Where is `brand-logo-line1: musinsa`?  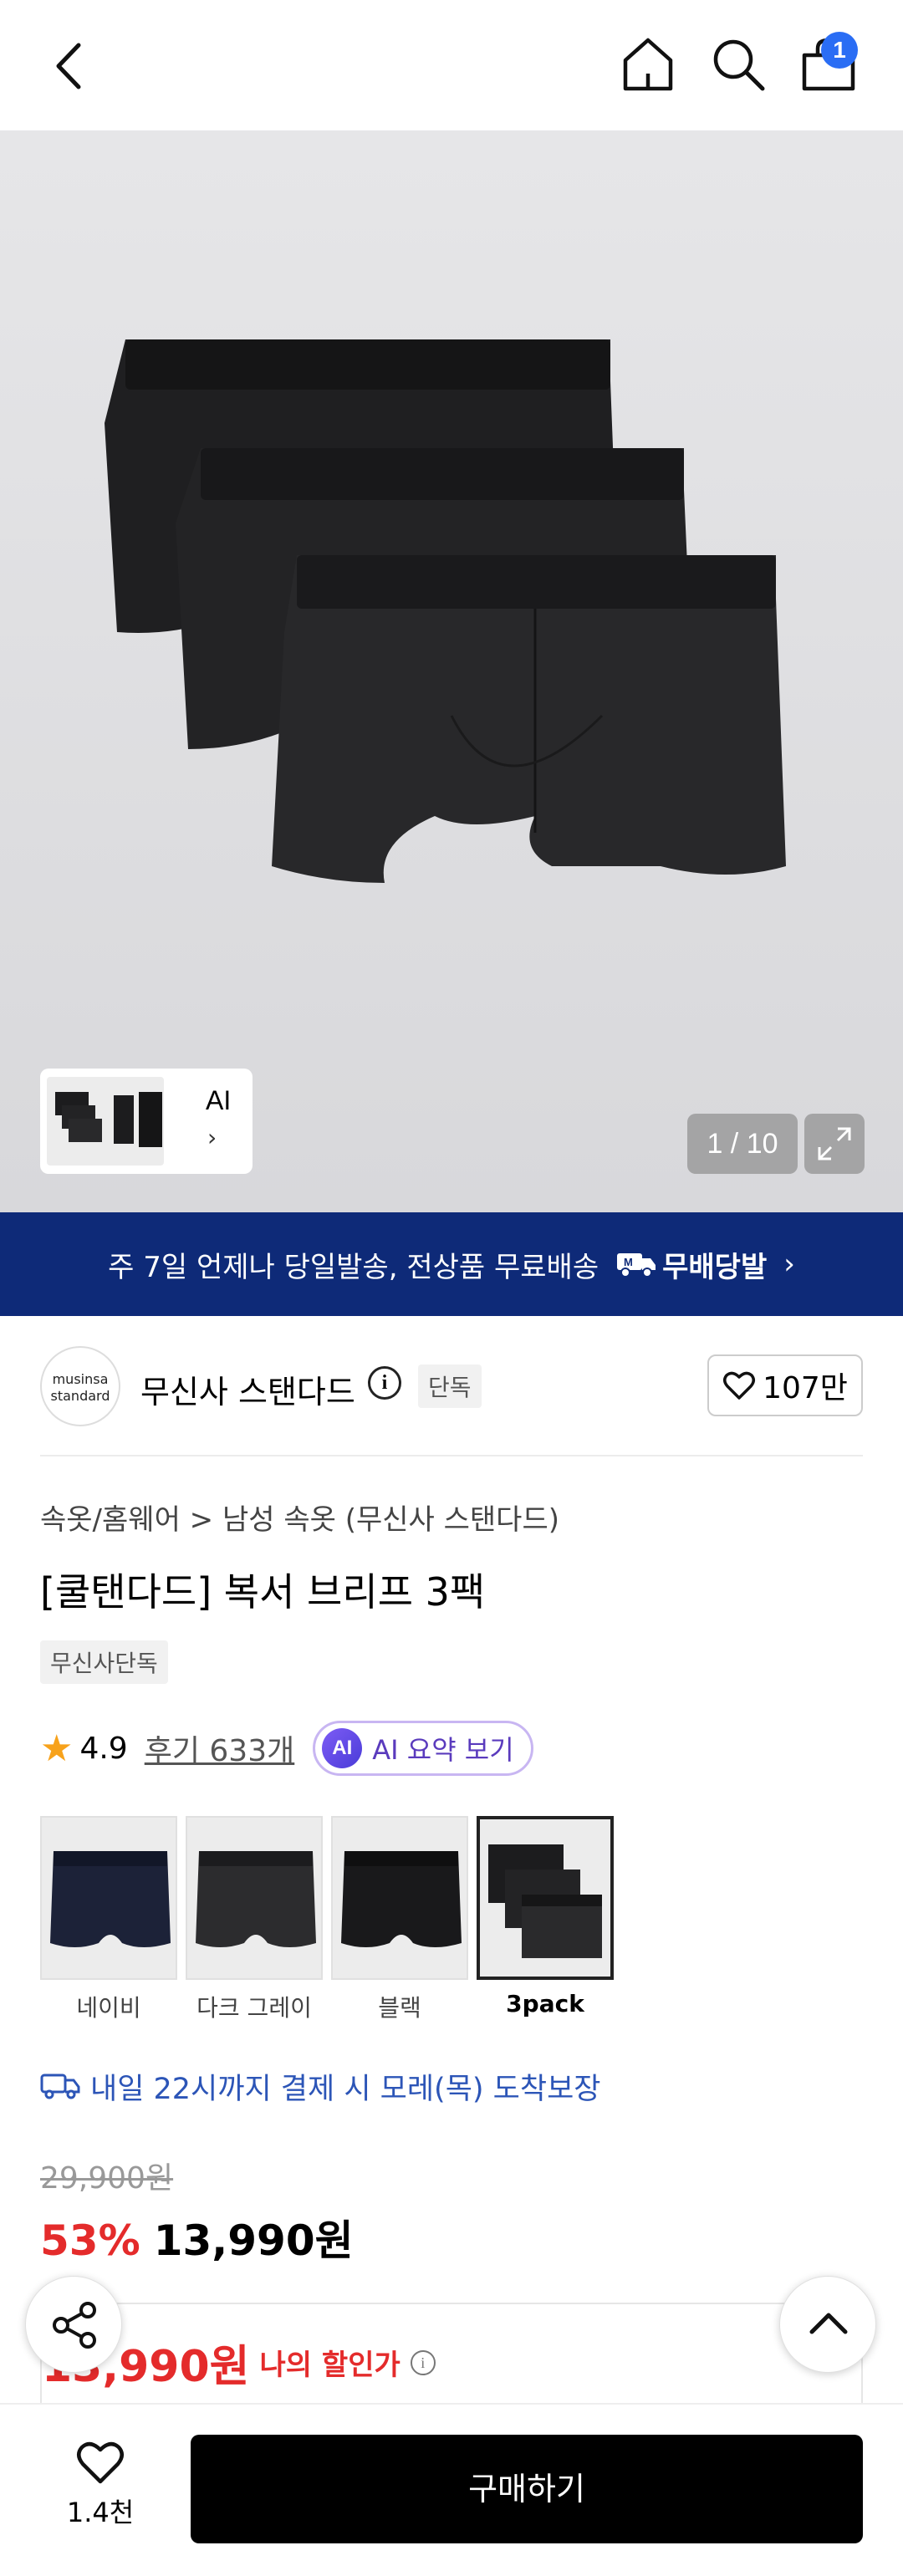 brand-logo-line1: musinsa is located at coordinates (81, 1379).